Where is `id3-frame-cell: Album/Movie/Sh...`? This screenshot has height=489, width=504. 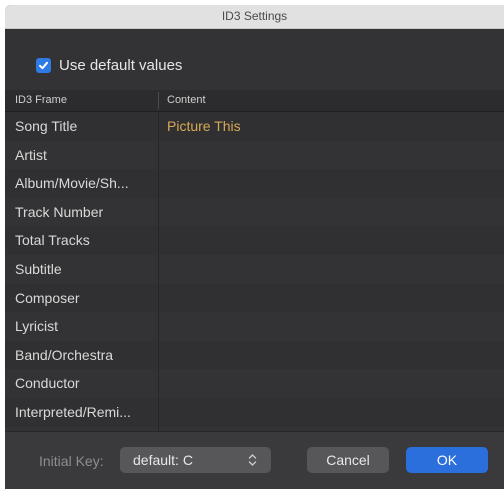 id3-frame-cell: Album/Movie/Sh... is located at coordinates (72, 183).